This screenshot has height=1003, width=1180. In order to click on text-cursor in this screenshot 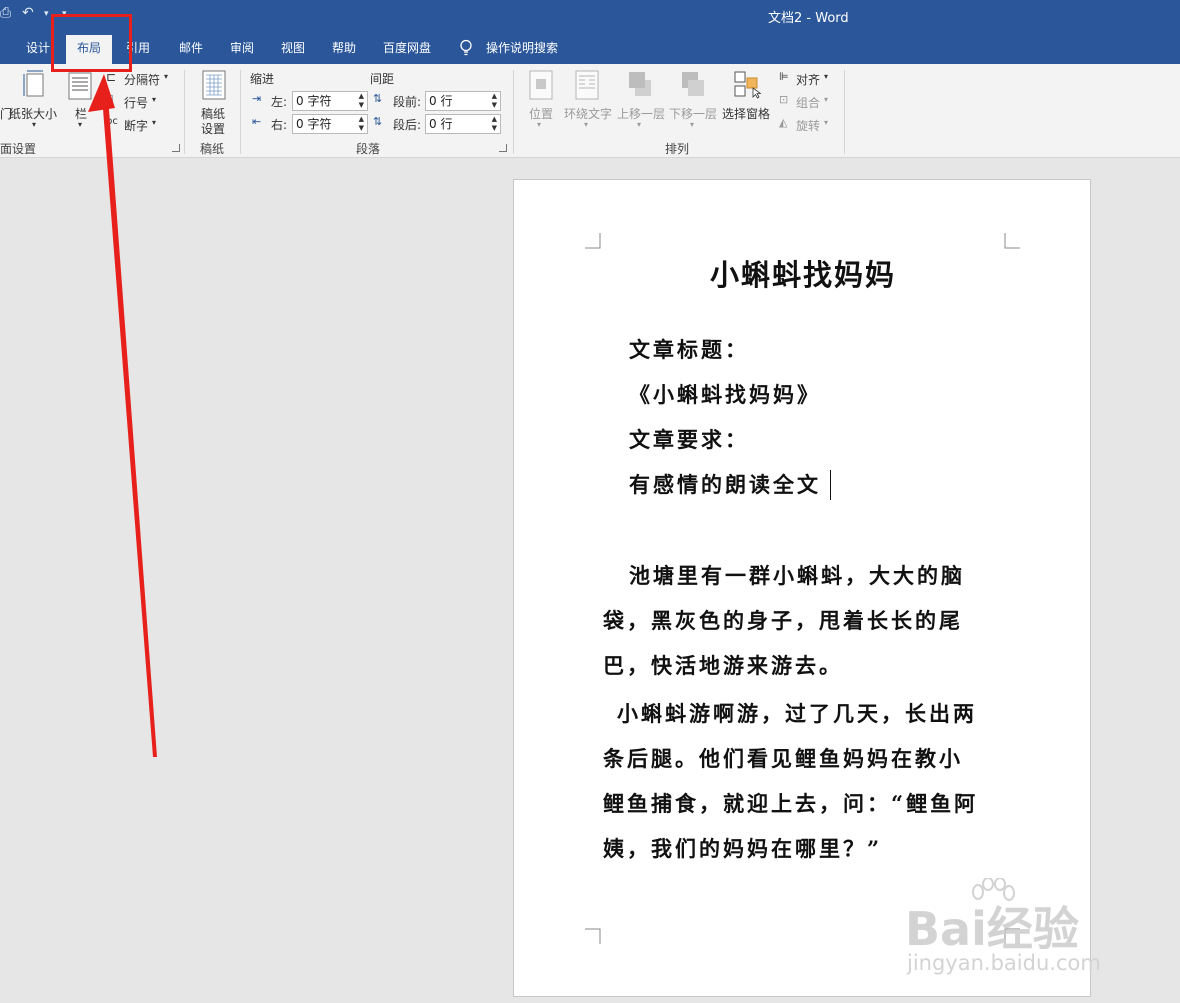, I will do `click(830, 485)`.